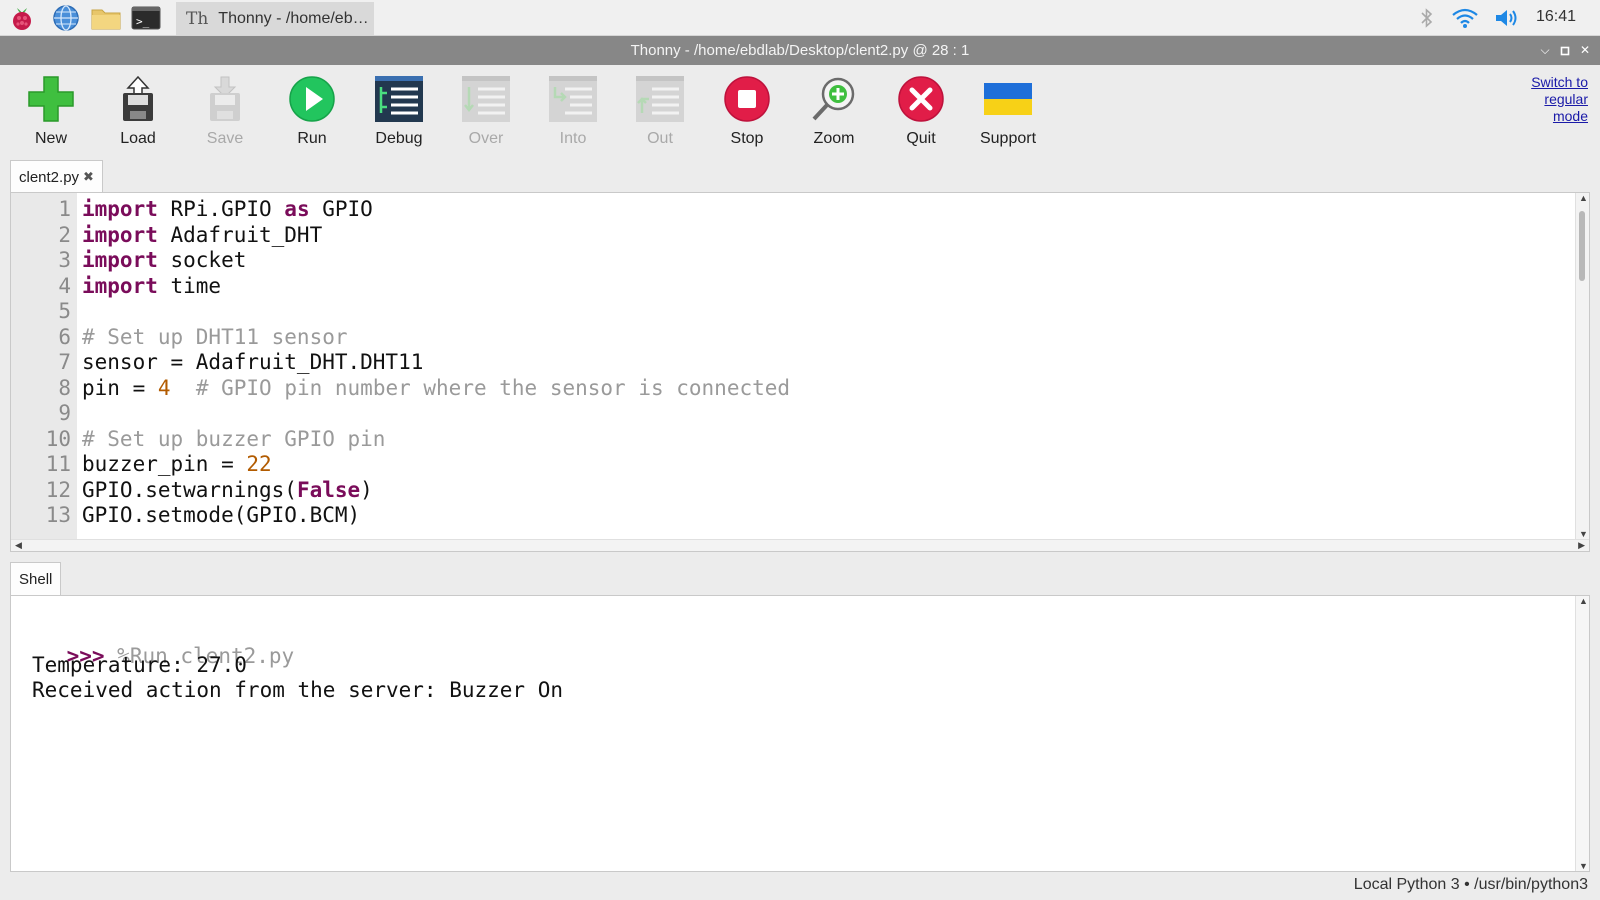  Describe the element at coordinates (1582, 733) in the screenshot. I see `shell-vertical-scrollbar: ▲ ▼` at that location.